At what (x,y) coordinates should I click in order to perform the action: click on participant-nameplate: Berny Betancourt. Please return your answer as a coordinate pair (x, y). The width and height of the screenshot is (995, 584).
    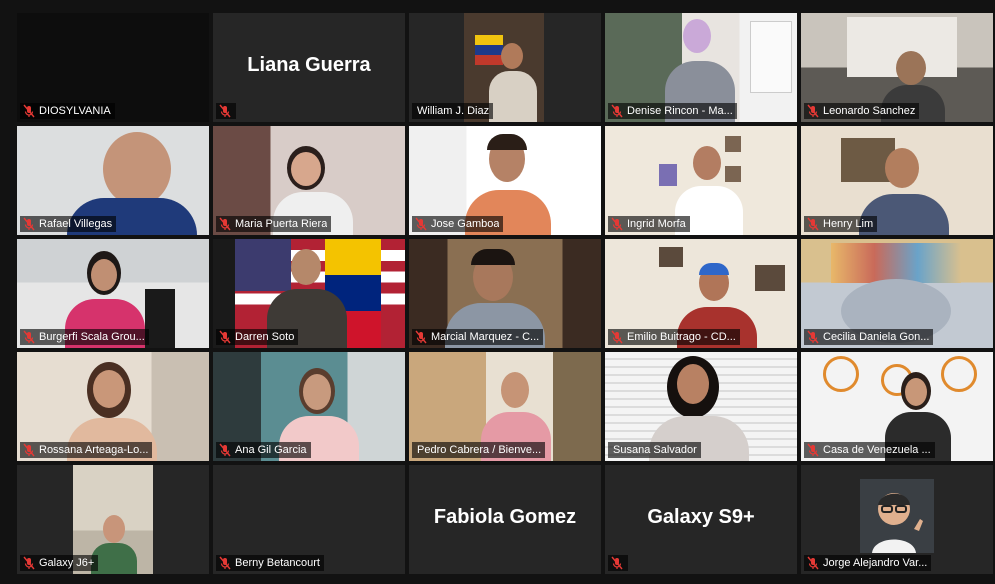
    Looking at the image, I should click on (270, 563).